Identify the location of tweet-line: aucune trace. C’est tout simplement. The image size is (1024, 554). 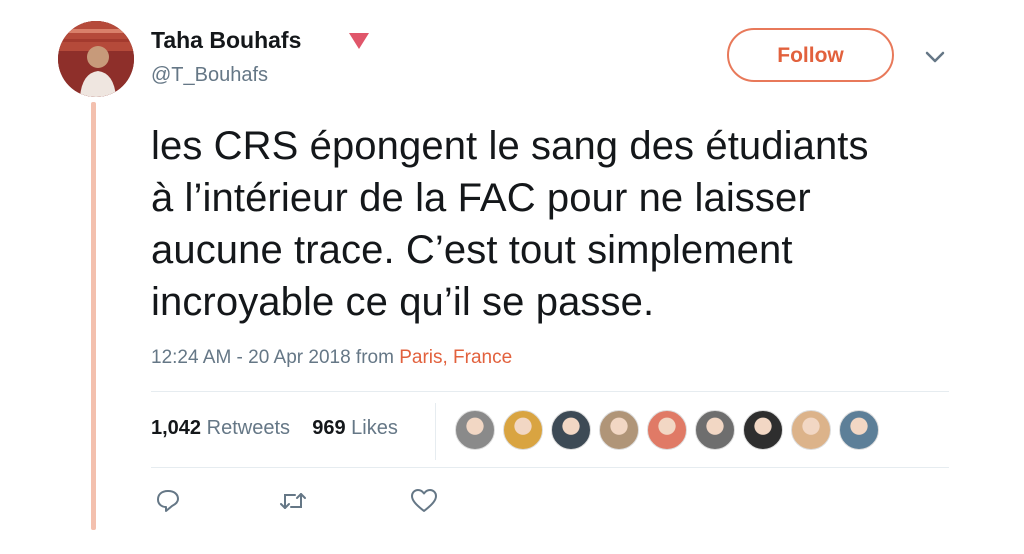
(472, 250).